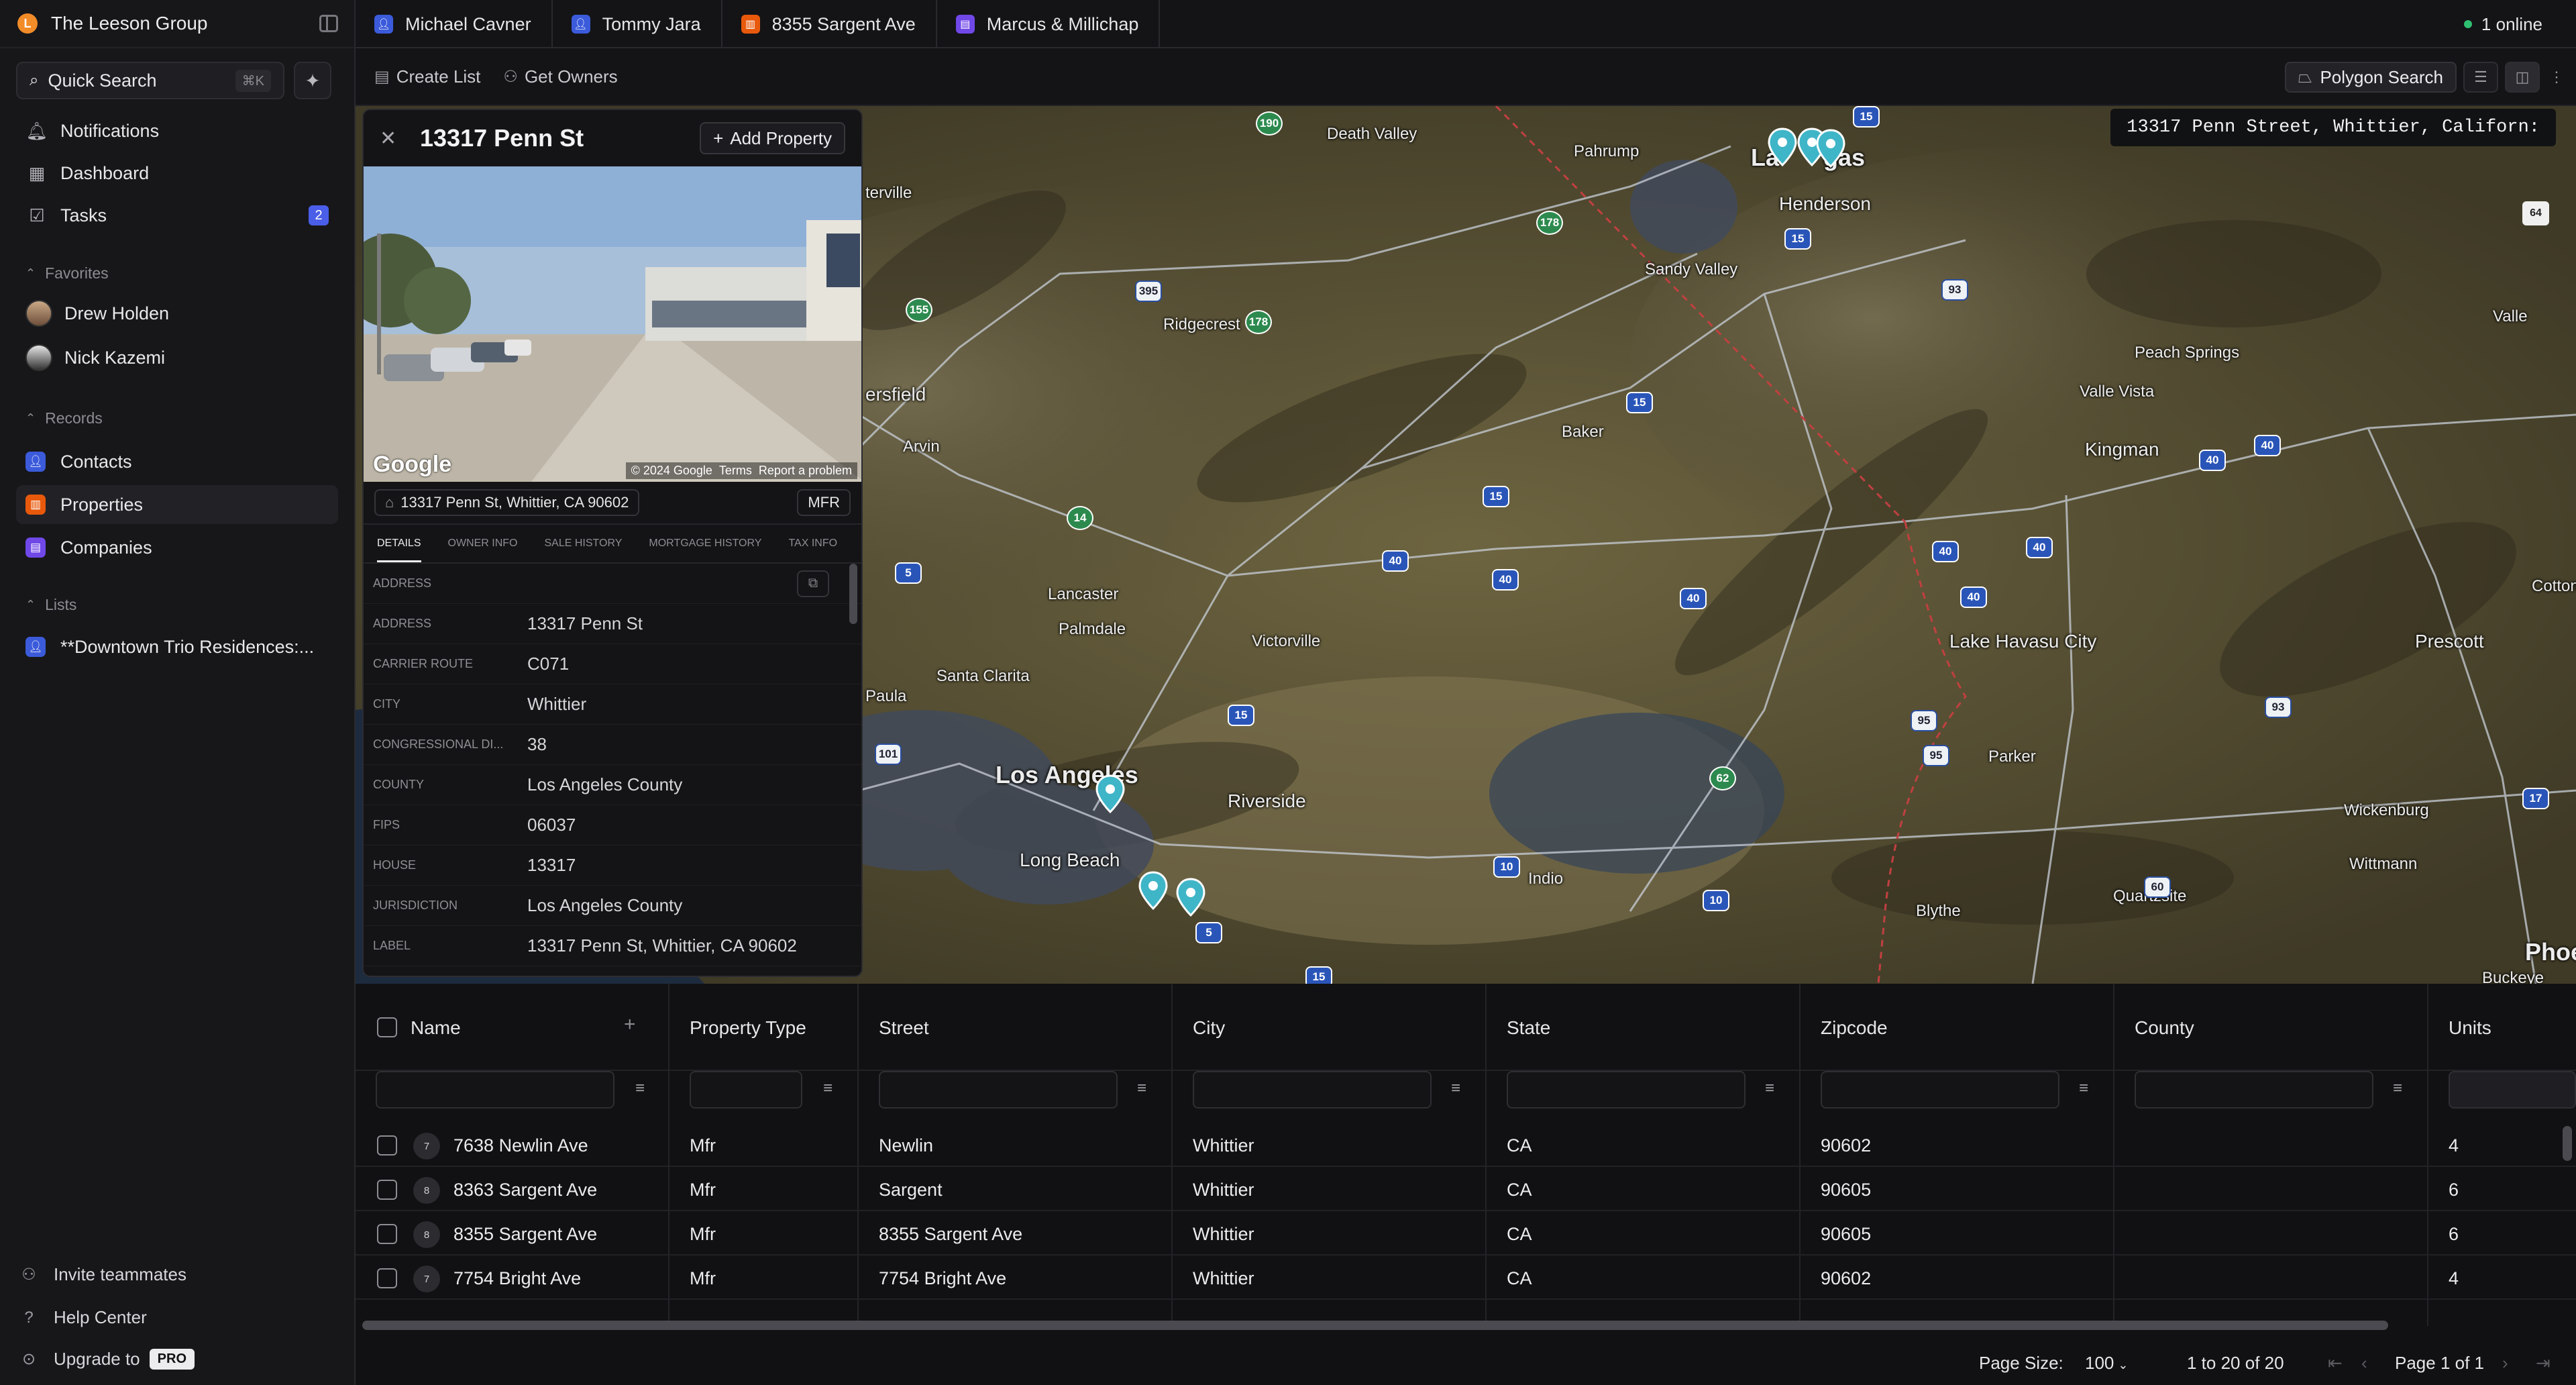 The image size is (2576, 1385). I want to click on records-section-header: ⌃ Records, so click(64, 418).